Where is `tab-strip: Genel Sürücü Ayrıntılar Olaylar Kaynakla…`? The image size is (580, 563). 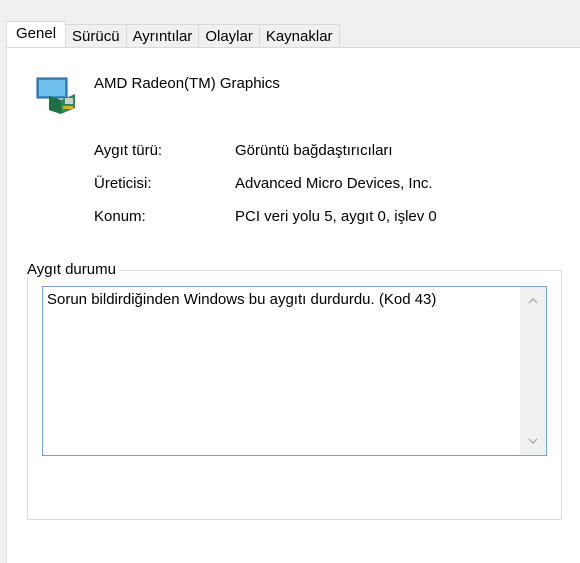
tab-strip: Genel Sürücü Ayrıntılar Olaylar Kaynakla… is located at coordinates (173, 34).